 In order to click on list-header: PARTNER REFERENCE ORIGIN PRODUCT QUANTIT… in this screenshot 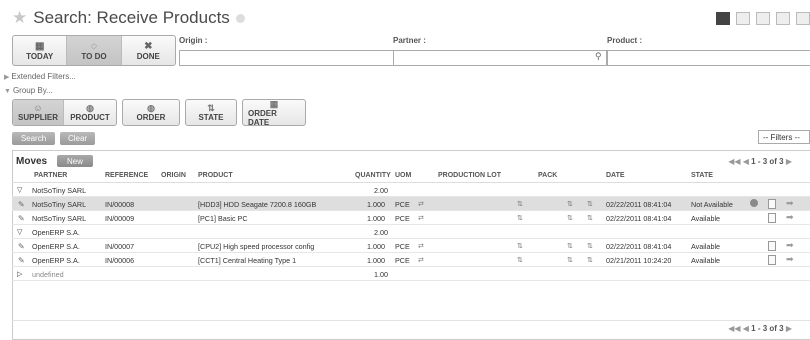, I will do `click(411, 177)`.